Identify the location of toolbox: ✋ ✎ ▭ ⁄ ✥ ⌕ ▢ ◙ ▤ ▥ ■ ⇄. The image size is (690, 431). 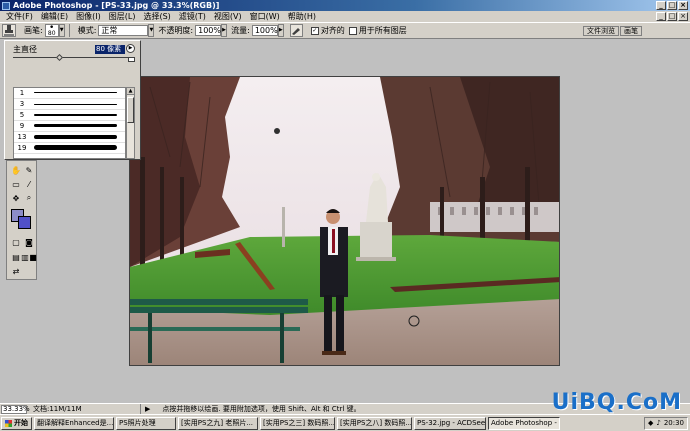
(21, 220).